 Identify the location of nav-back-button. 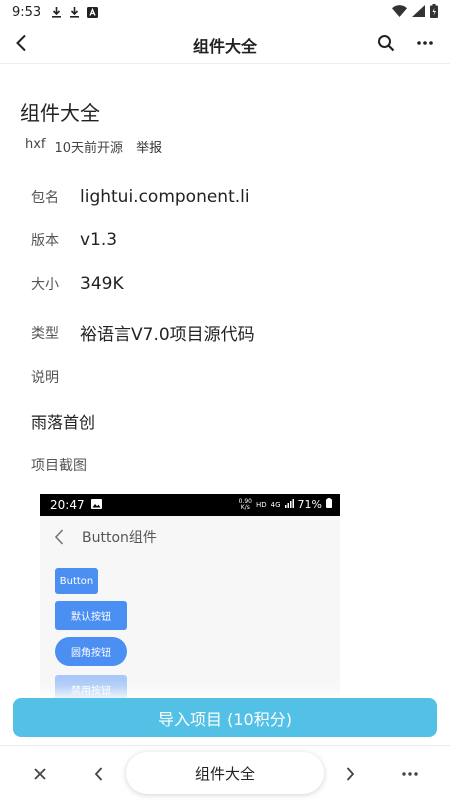
(98, 774).